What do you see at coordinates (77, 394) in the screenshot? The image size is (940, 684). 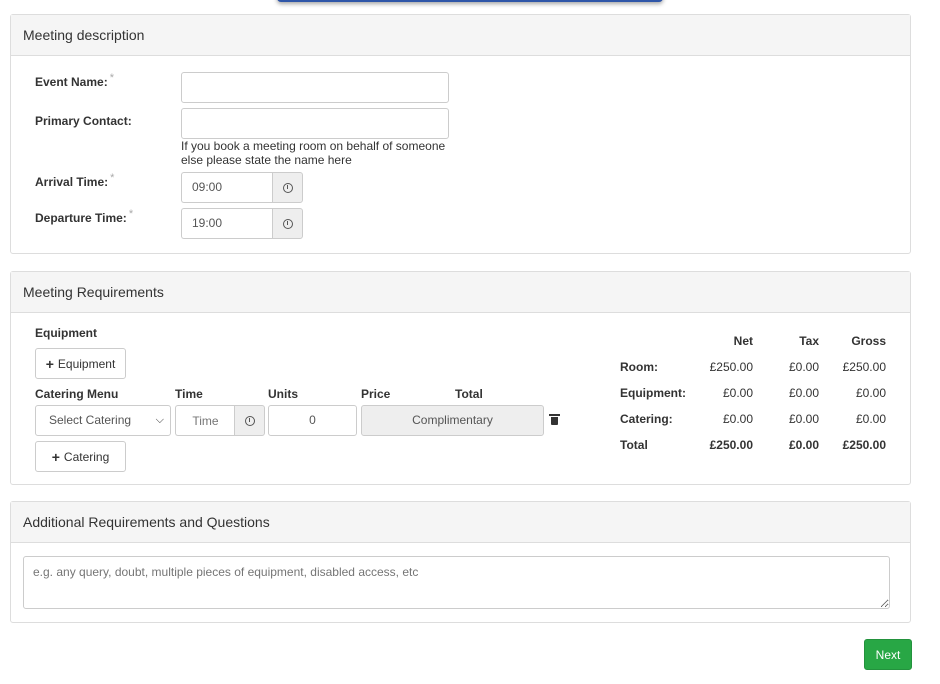 I see `catering-menu-header: Catering Menu` at bounding box center [77, 394].